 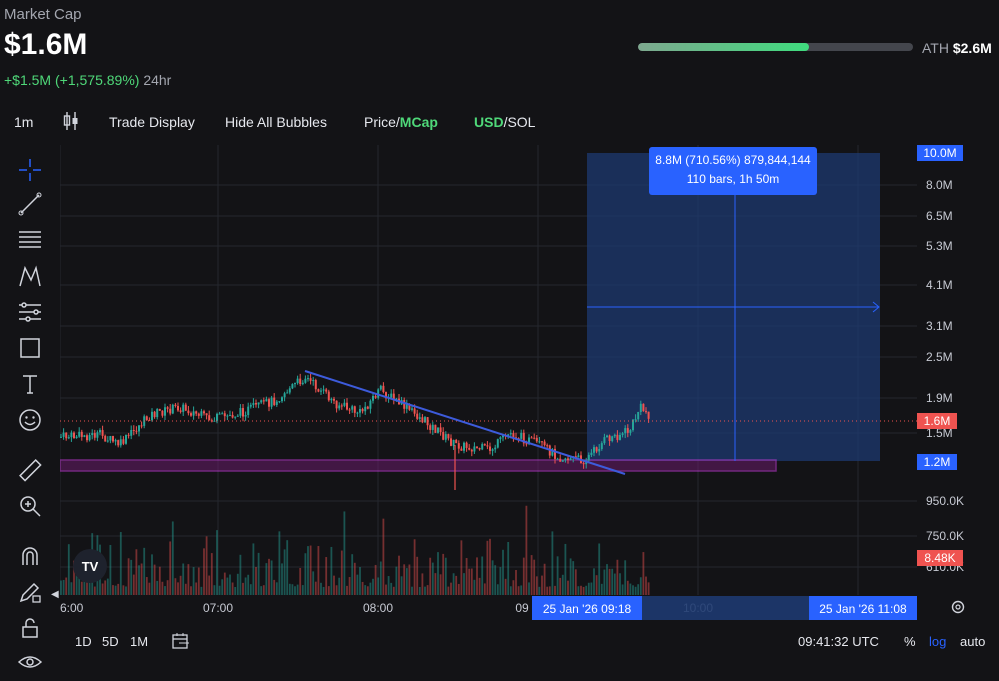 What do you see at coordinates (30, 240) in the screenshot?
I see `fib-icon` at bounding box center [30, 240].